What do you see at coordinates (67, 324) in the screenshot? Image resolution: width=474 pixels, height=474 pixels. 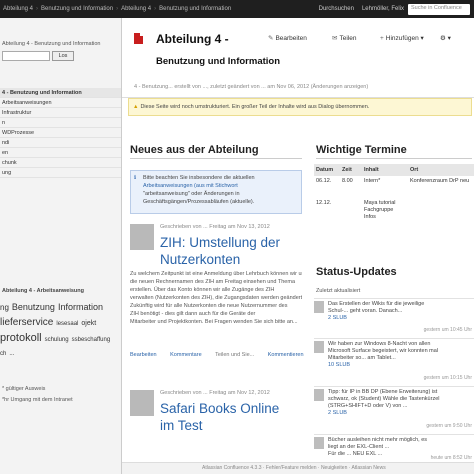 I see `tag-link: lesesaal` at bounding box center [67, 324].